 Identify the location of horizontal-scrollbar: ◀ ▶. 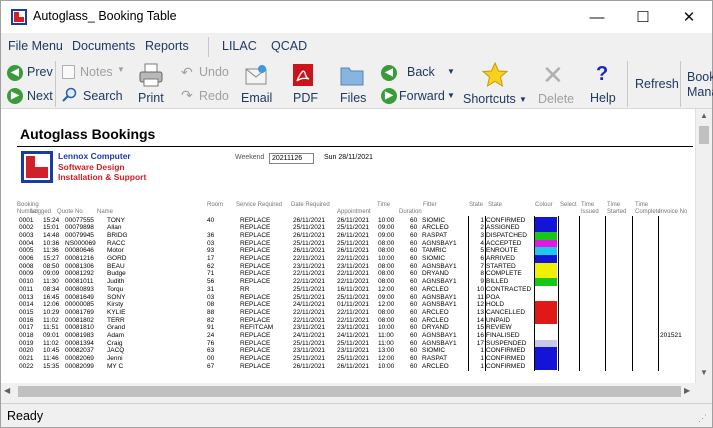
(348, 392).